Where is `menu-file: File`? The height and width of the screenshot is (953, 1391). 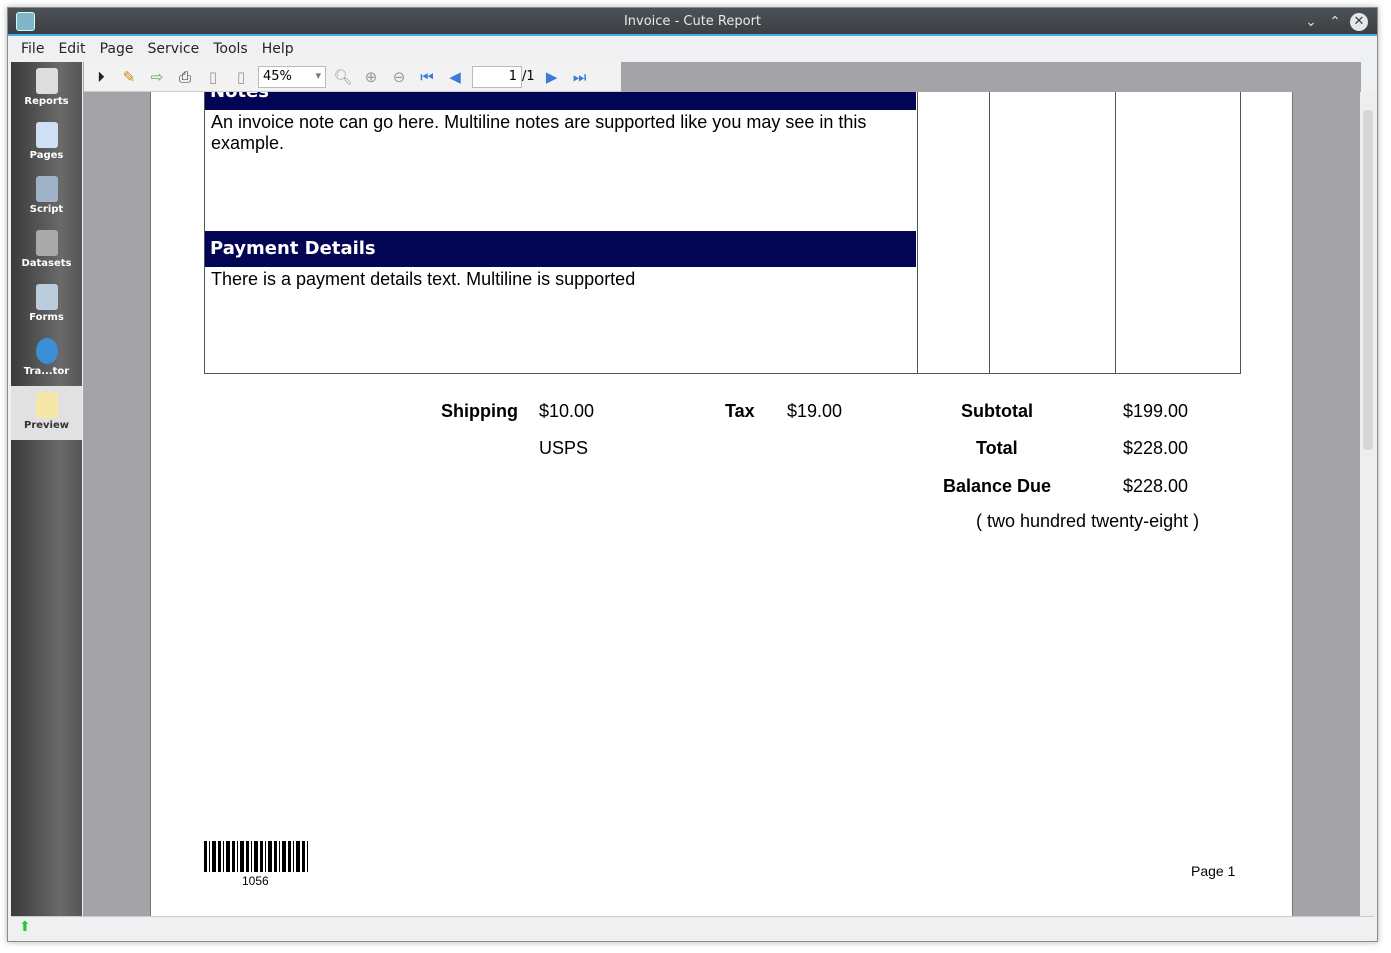 menu-file: File is located at coordinates (32, 50).